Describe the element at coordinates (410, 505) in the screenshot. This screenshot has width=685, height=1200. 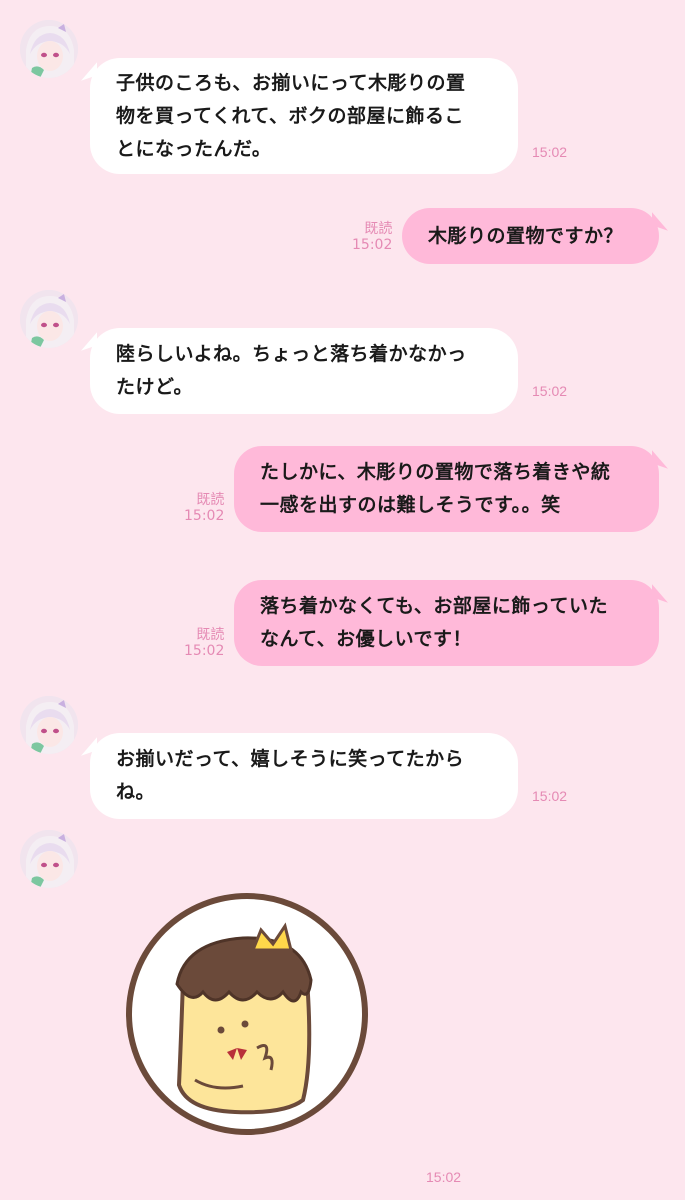
I see `message-text: 一感を出すのは難しそうです。。笑` at that location.